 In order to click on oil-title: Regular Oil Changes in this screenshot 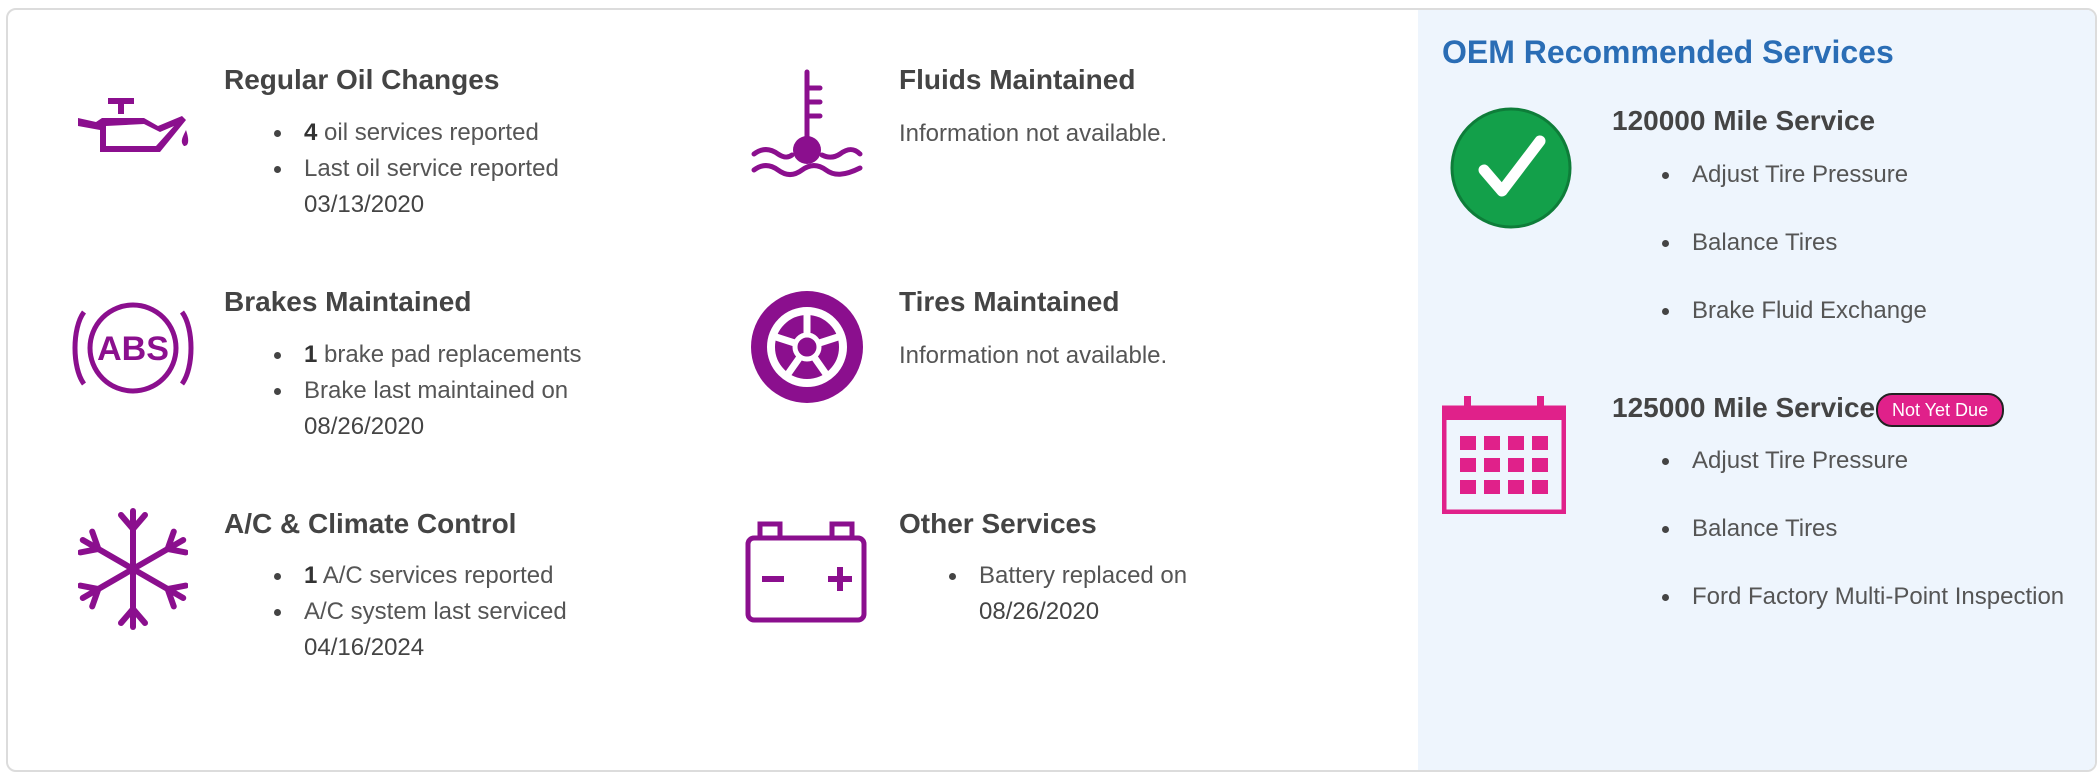, I will do `click(362, 79)`.